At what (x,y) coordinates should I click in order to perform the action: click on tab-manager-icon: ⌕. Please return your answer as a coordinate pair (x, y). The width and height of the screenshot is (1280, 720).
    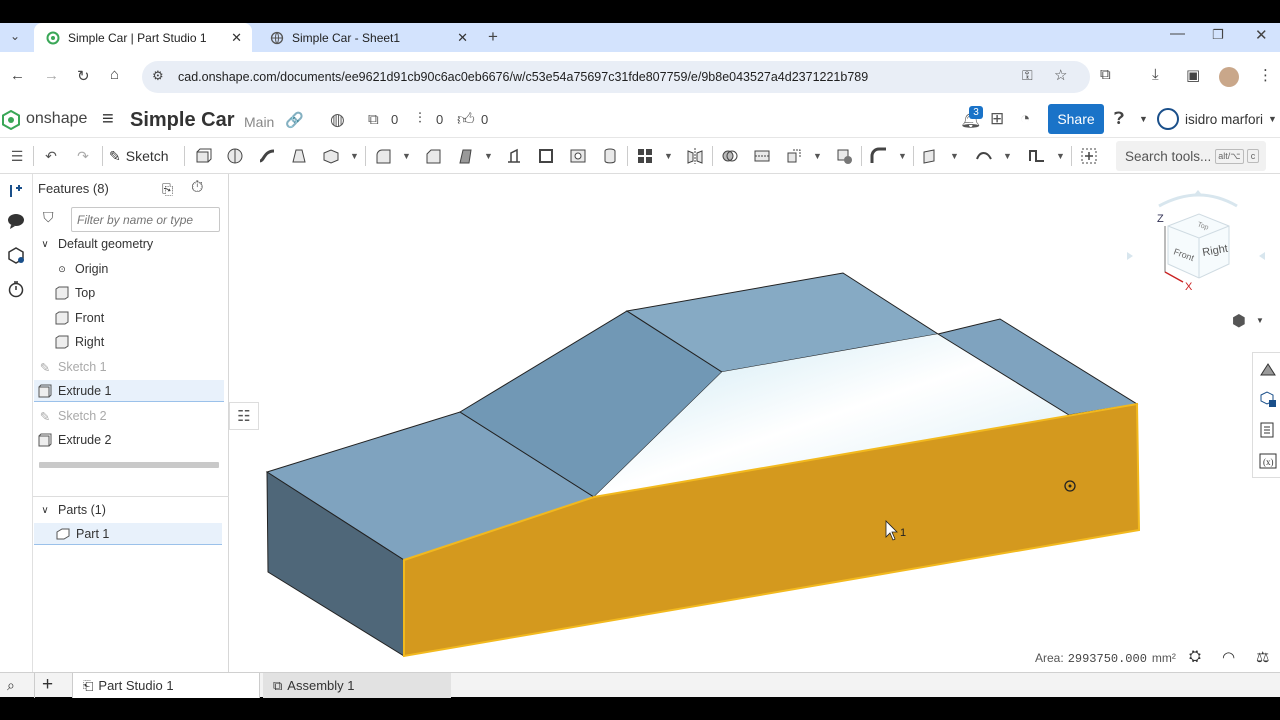
    Looking at the image, I should click on (11, 685).